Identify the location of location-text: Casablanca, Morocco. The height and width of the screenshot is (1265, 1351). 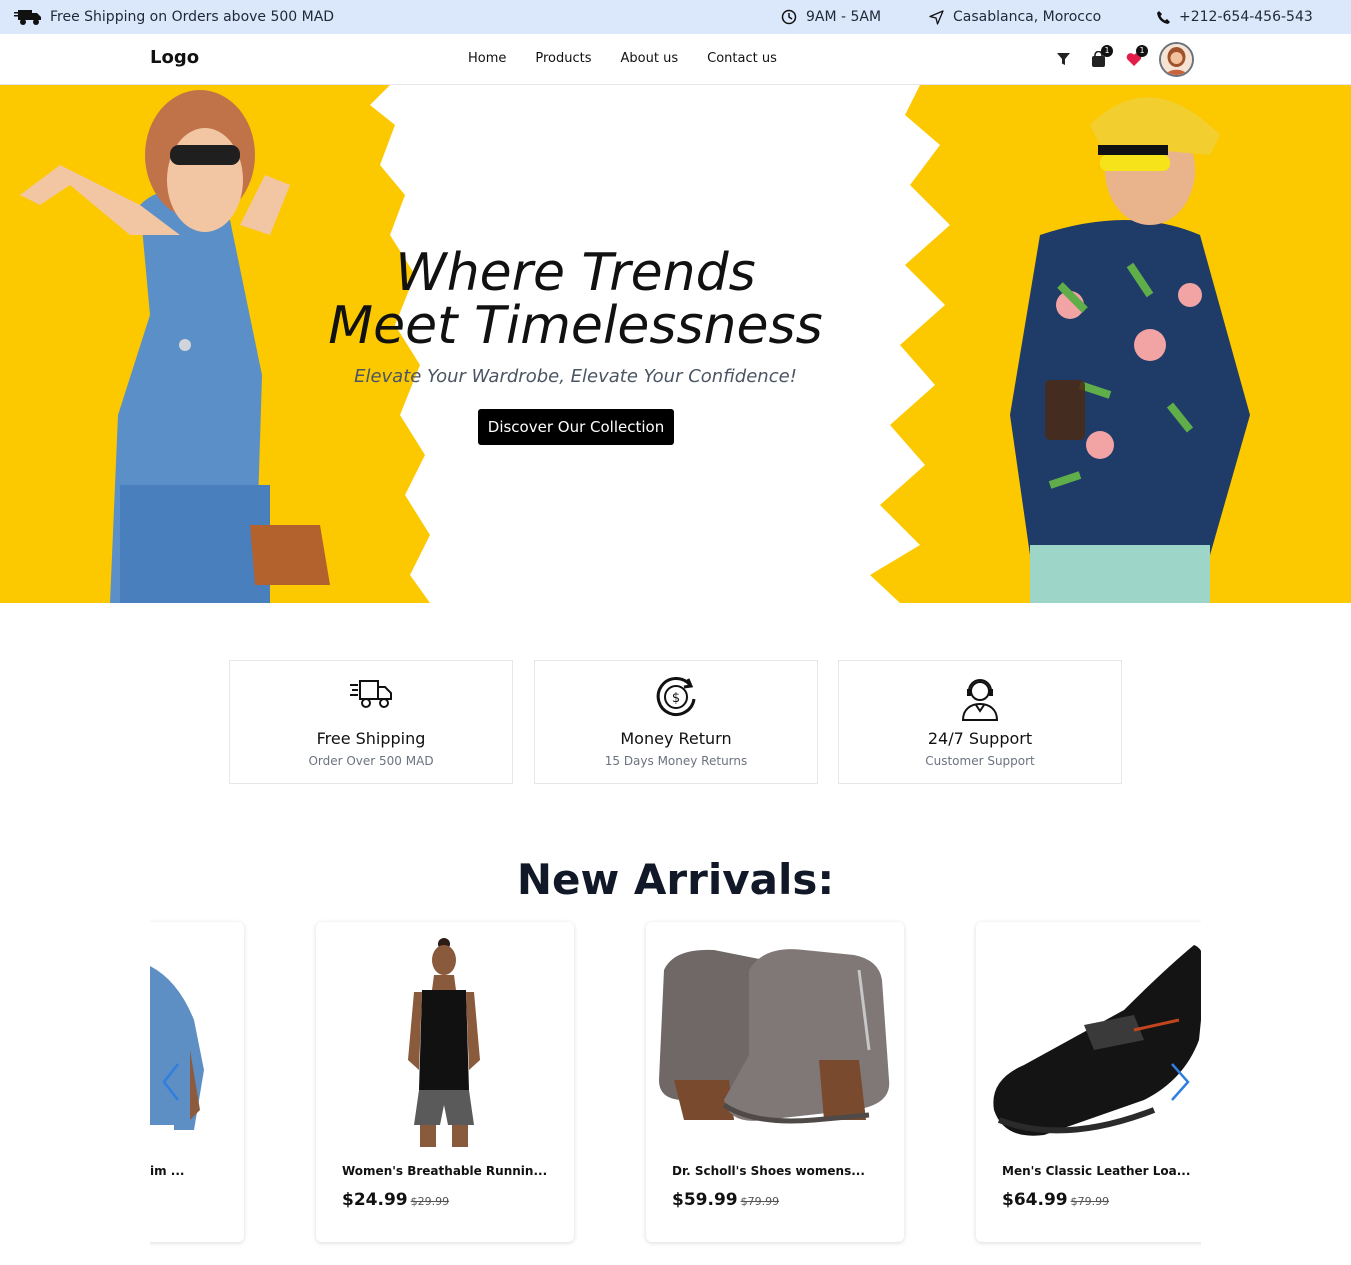
(1027, 17).